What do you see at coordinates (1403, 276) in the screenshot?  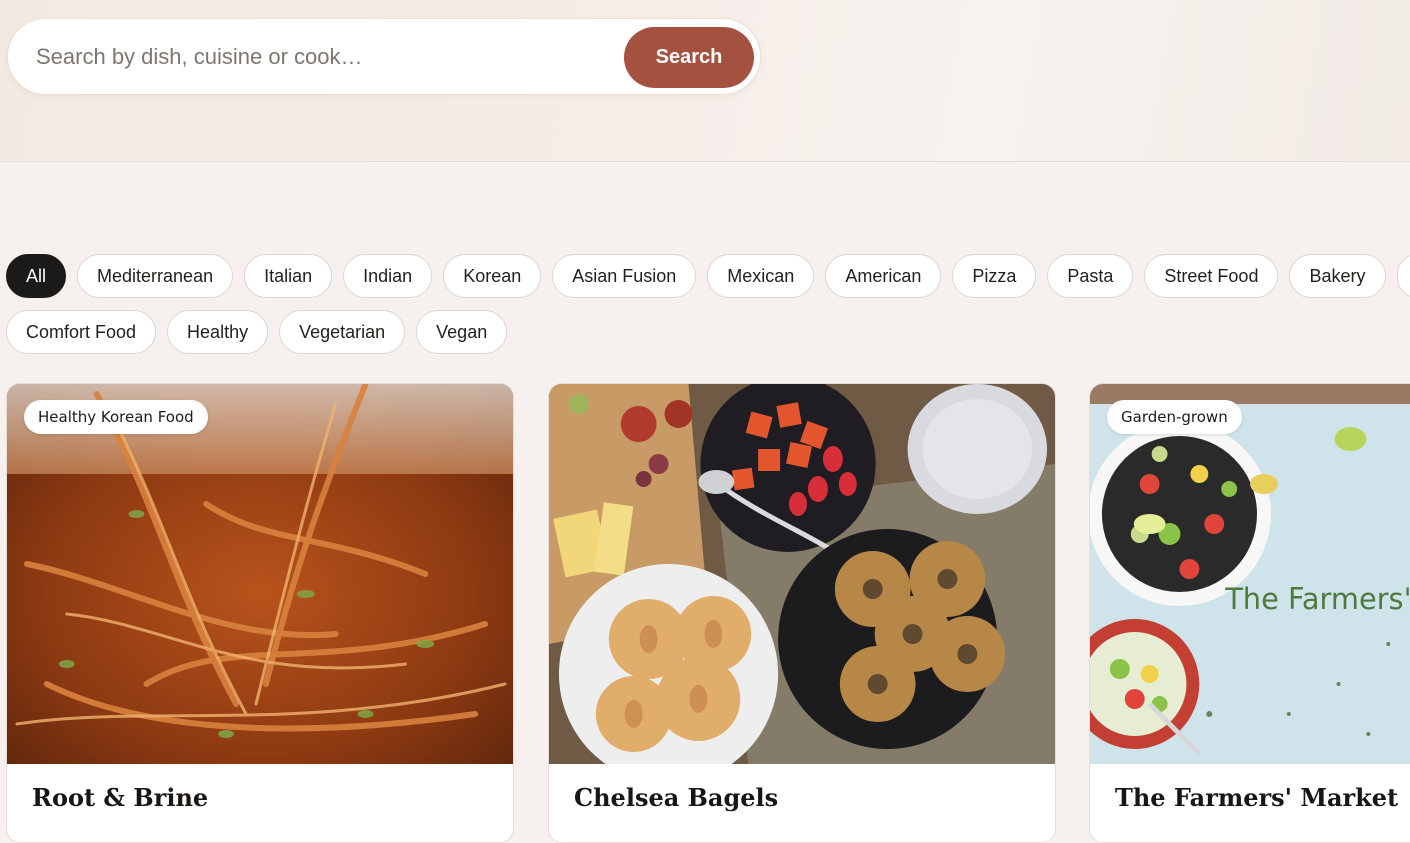 I see `filter-chip-overflow` at bounding box center [1403, 276].